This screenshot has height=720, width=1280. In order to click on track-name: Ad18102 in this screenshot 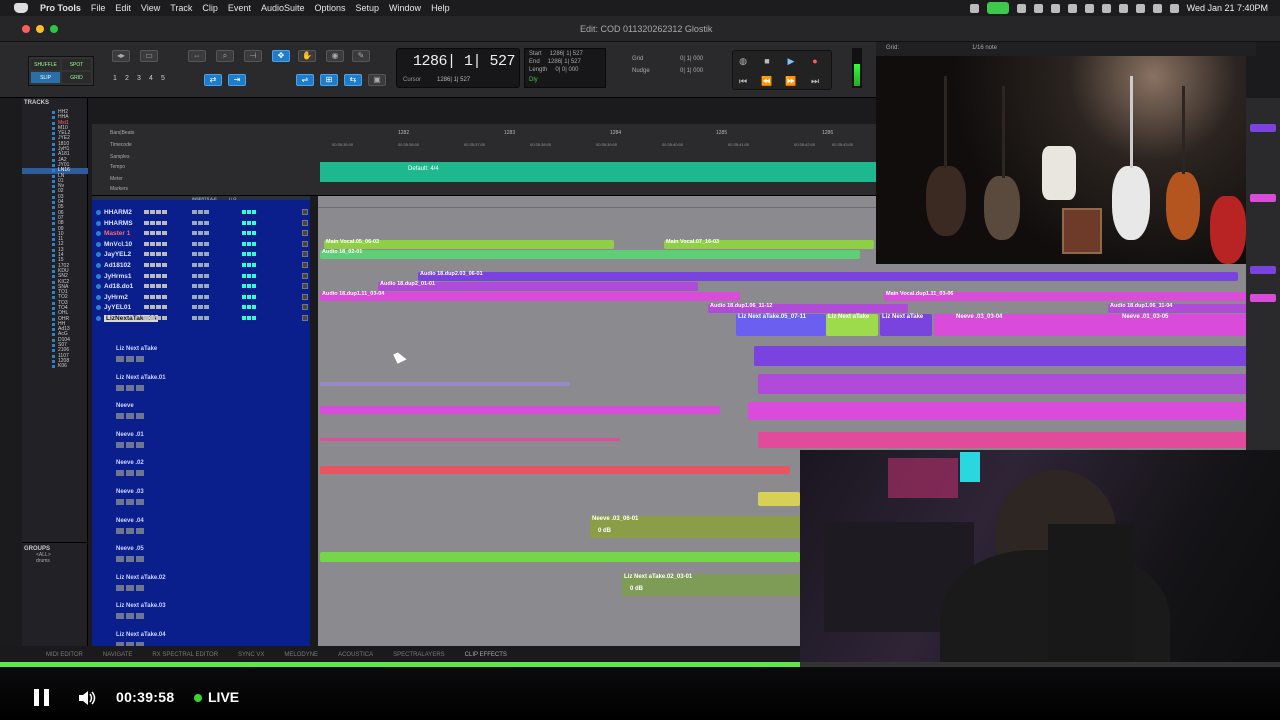, I will do `click(117, 265)`.